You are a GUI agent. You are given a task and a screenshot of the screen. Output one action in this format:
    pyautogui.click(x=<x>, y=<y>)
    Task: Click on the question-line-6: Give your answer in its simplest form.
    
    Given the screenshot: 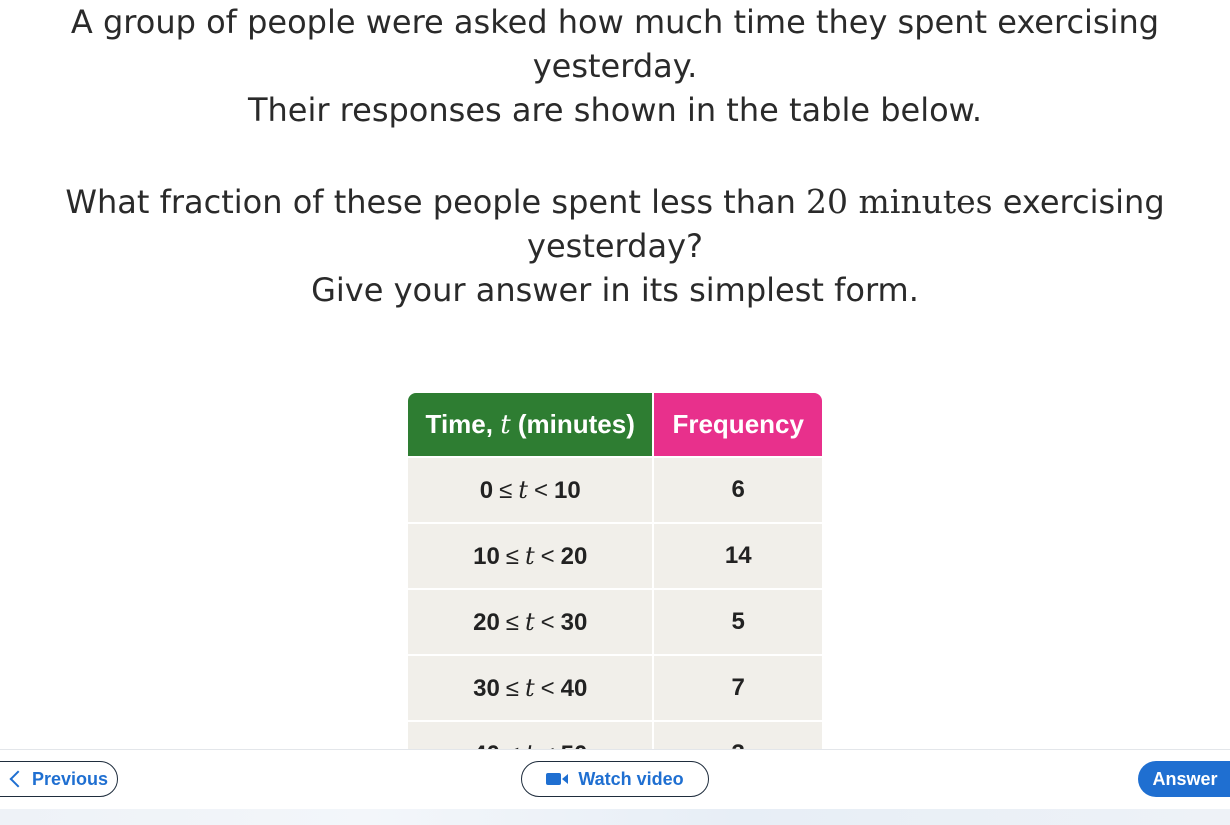 What is the action you would take?
    pyautogui.click(x=615, y=290)
    